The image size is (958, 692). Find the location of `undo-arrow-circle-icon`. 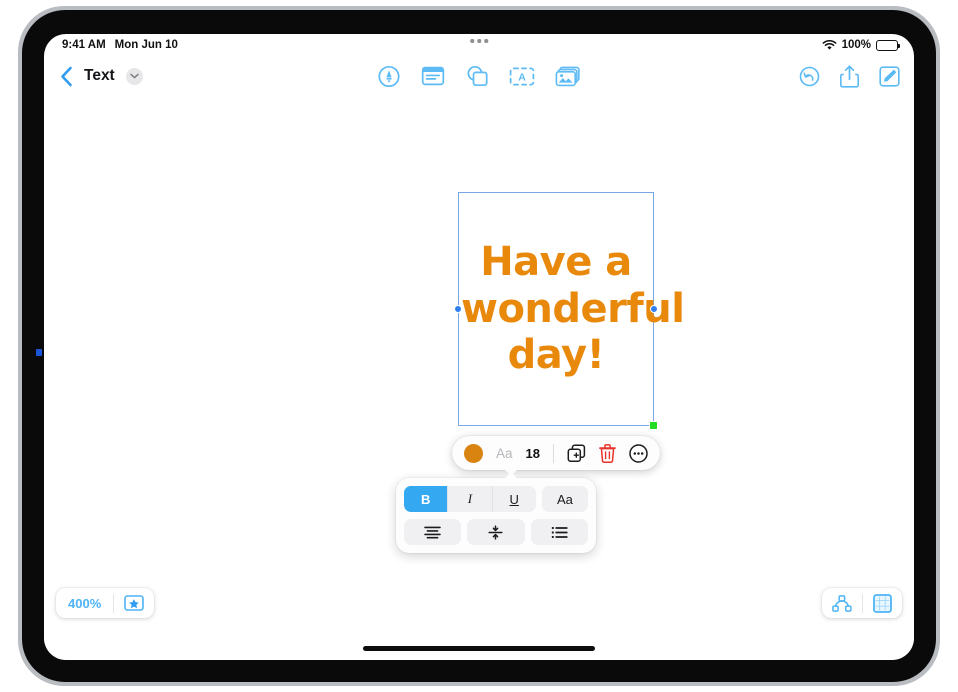

undo-arrow-circle-icon is located at coordinates (809, 76).